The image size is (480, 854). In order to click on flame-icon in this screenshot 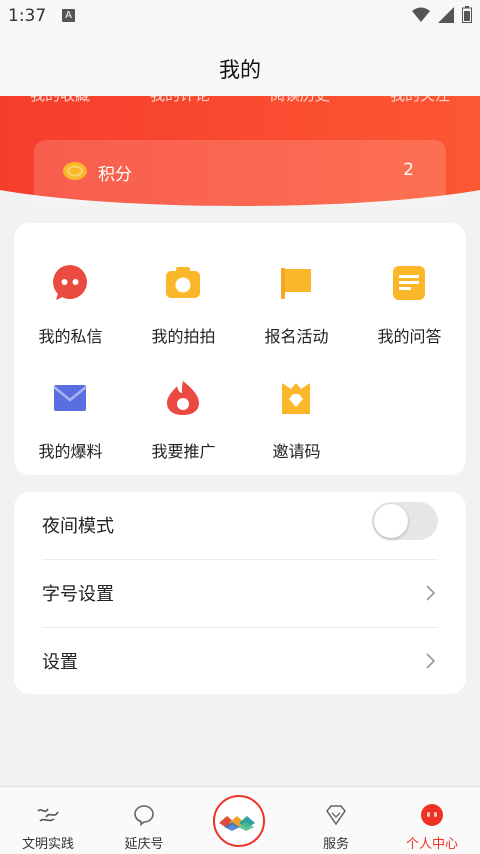, I will do `click(183, 398)`.